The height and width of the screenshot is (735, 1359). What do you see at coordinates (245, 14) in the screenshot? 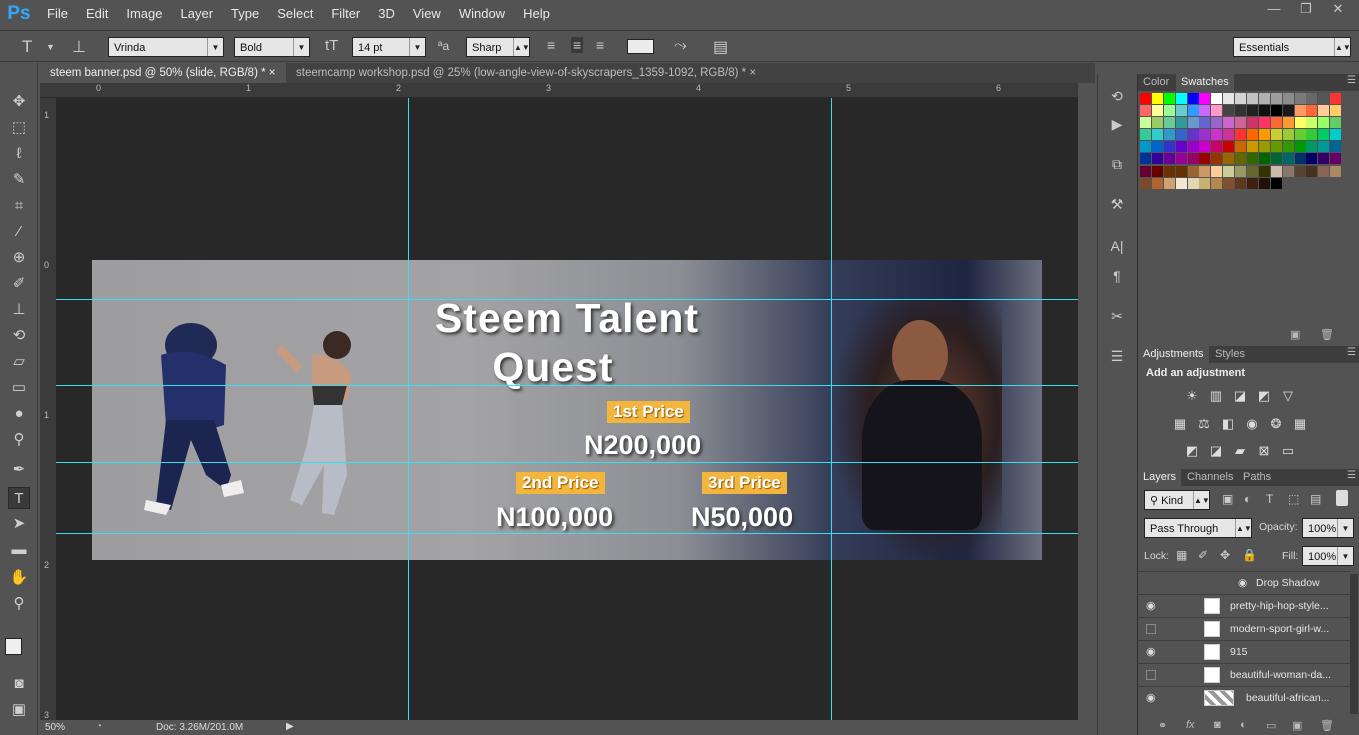
I see `menu-type: Type` at bounding box center [245, 14].